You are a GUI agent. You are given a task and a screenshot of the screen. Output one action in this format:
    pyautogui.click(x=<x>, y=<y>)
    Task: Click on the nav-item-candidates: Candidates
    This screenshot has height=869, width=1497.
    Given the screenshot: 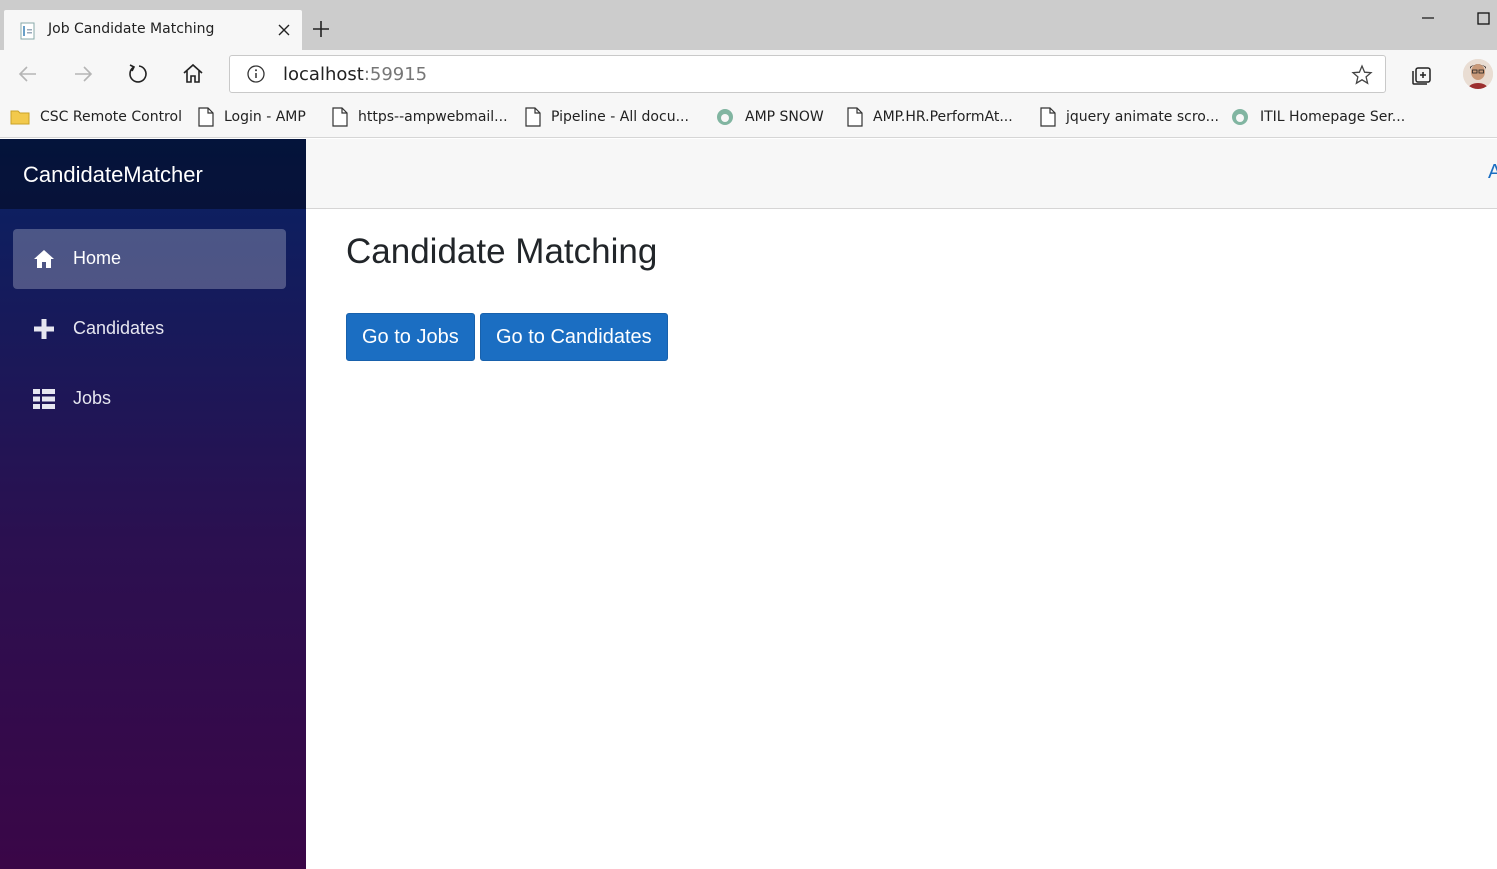 What is the action you would take?
    pyautogui.click(x=149, y=329)
    